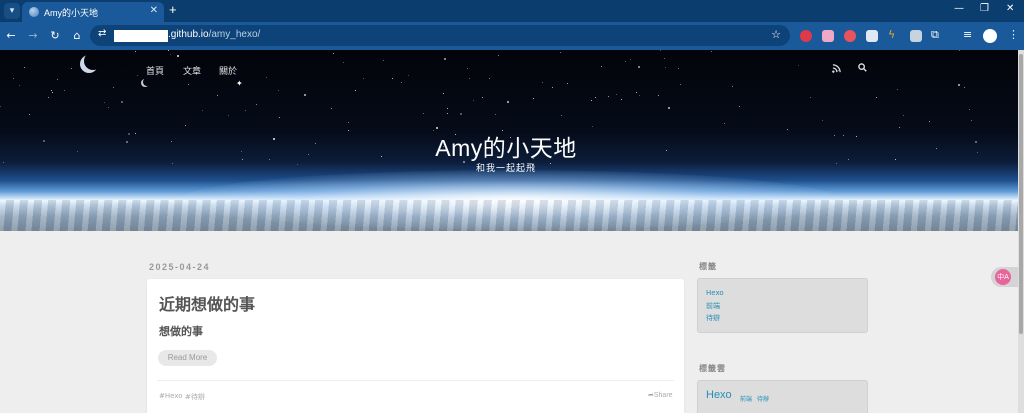  What do you see at coordinates (171, 396) in the screenshot?
I see `post-tag-hexo: #Hexo` at bounding box center [171, 396].